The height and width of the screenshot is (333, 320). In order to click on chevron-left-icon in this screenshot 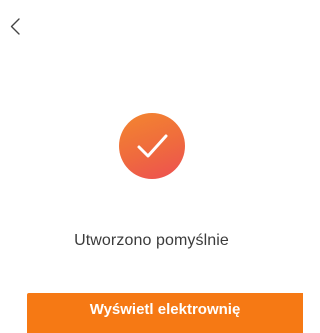, I will do `click(15, 26)`.